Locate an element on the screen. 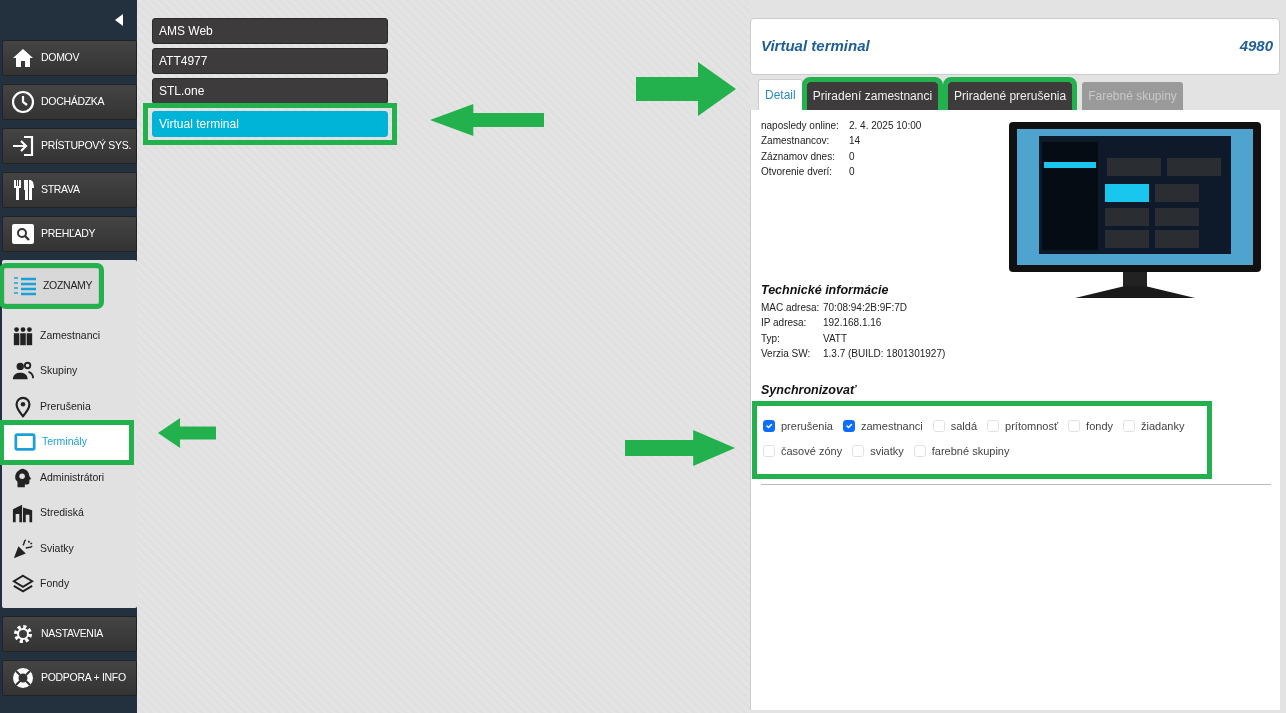  field-label: Verzia SW: is located at coordinates (786, 353).